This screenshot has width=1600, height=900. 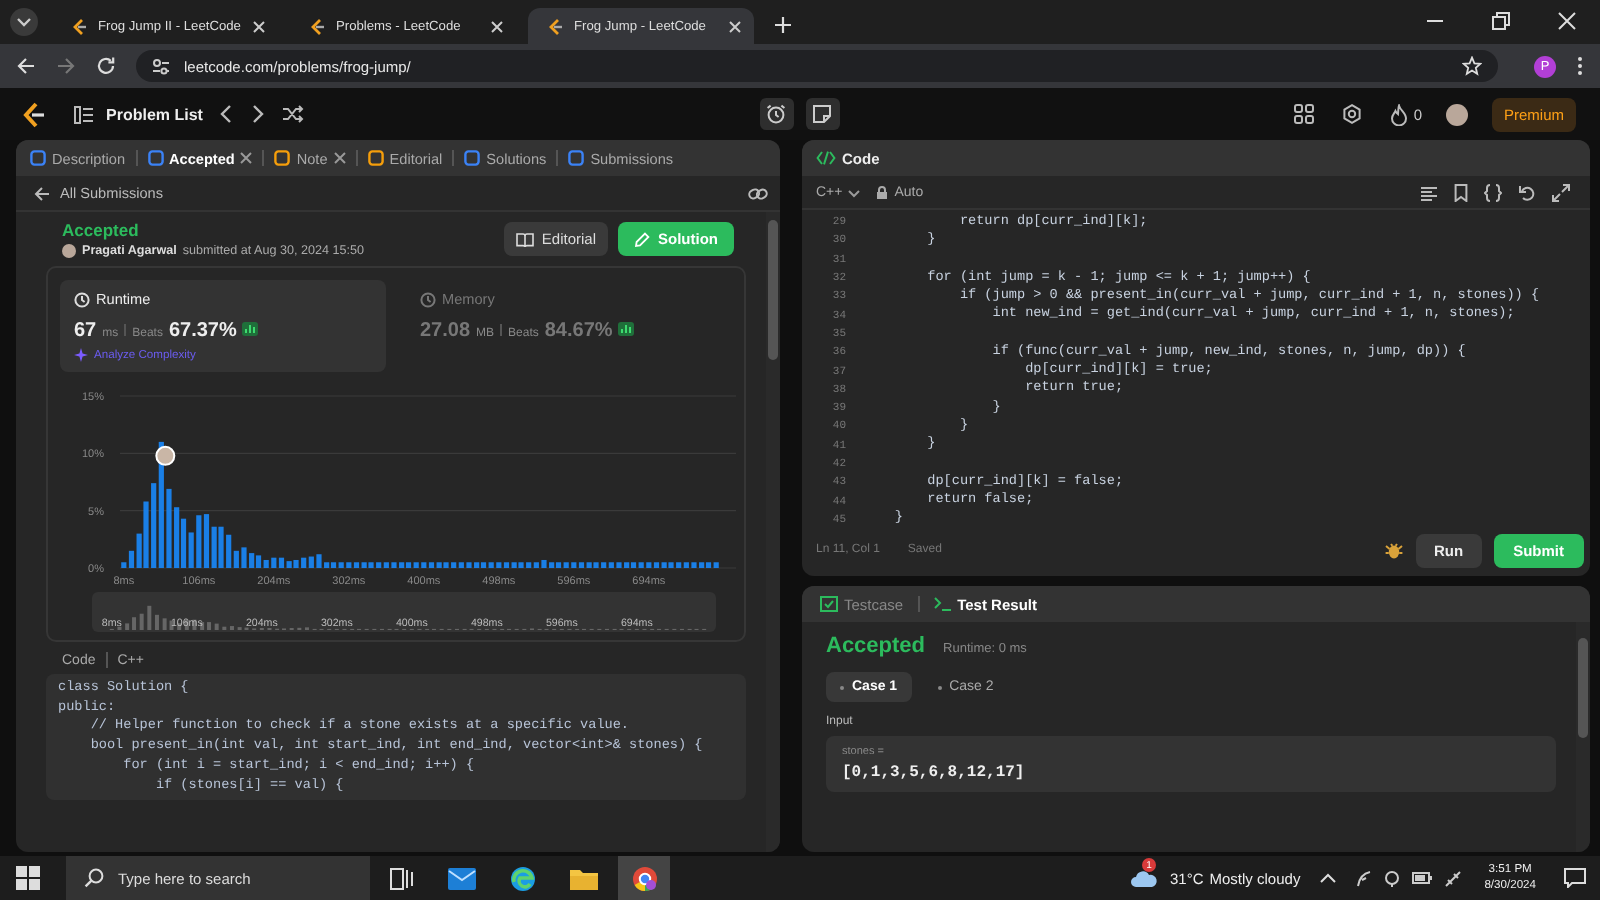 I want to click on code-icon, so click(x=826, y=158).